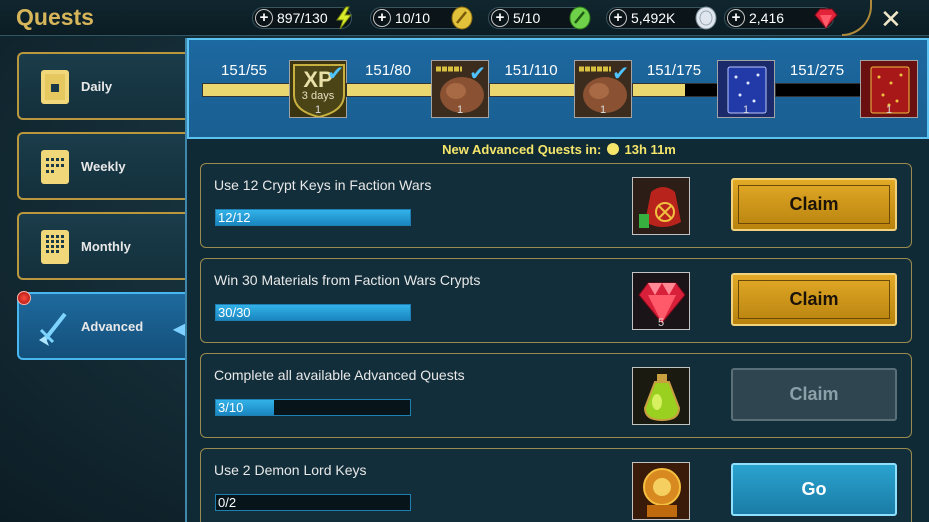 The width and height of the screenshot is (929, 522). Describe the element at coordinates (244, 70) in the screenshot. I see `milestone-progress: 151/55` at that location.